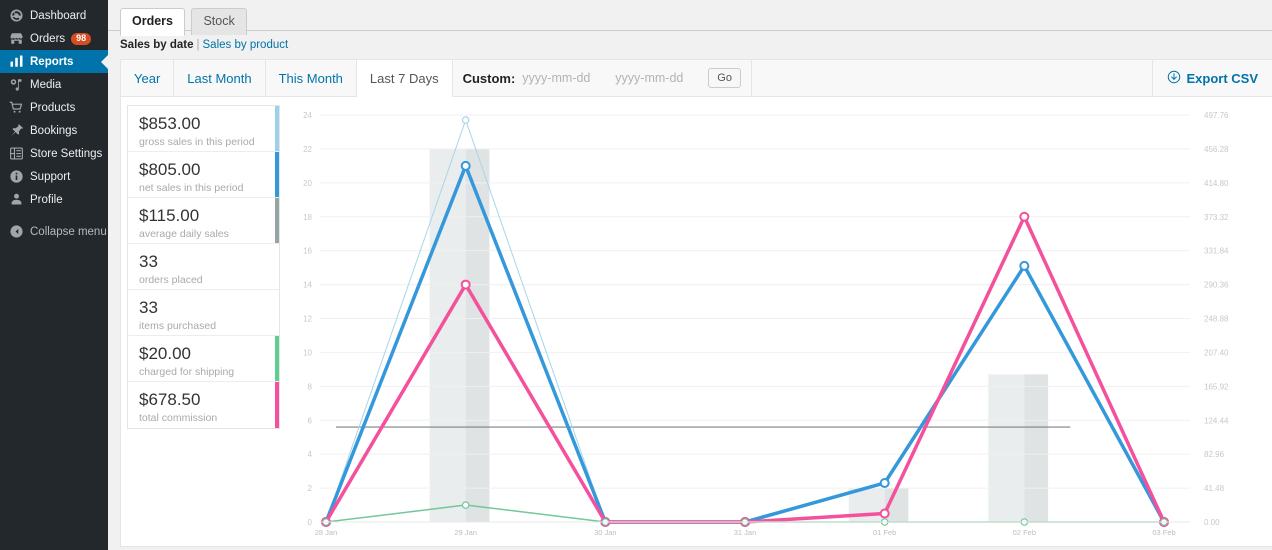 Image resolution: width=1272 pixels, height=550 pixels. What do you see at coordinates (1216, 251) in the screenshot?
I see `right-axis-tick: 331.84` at bounding box center [1216, 251].